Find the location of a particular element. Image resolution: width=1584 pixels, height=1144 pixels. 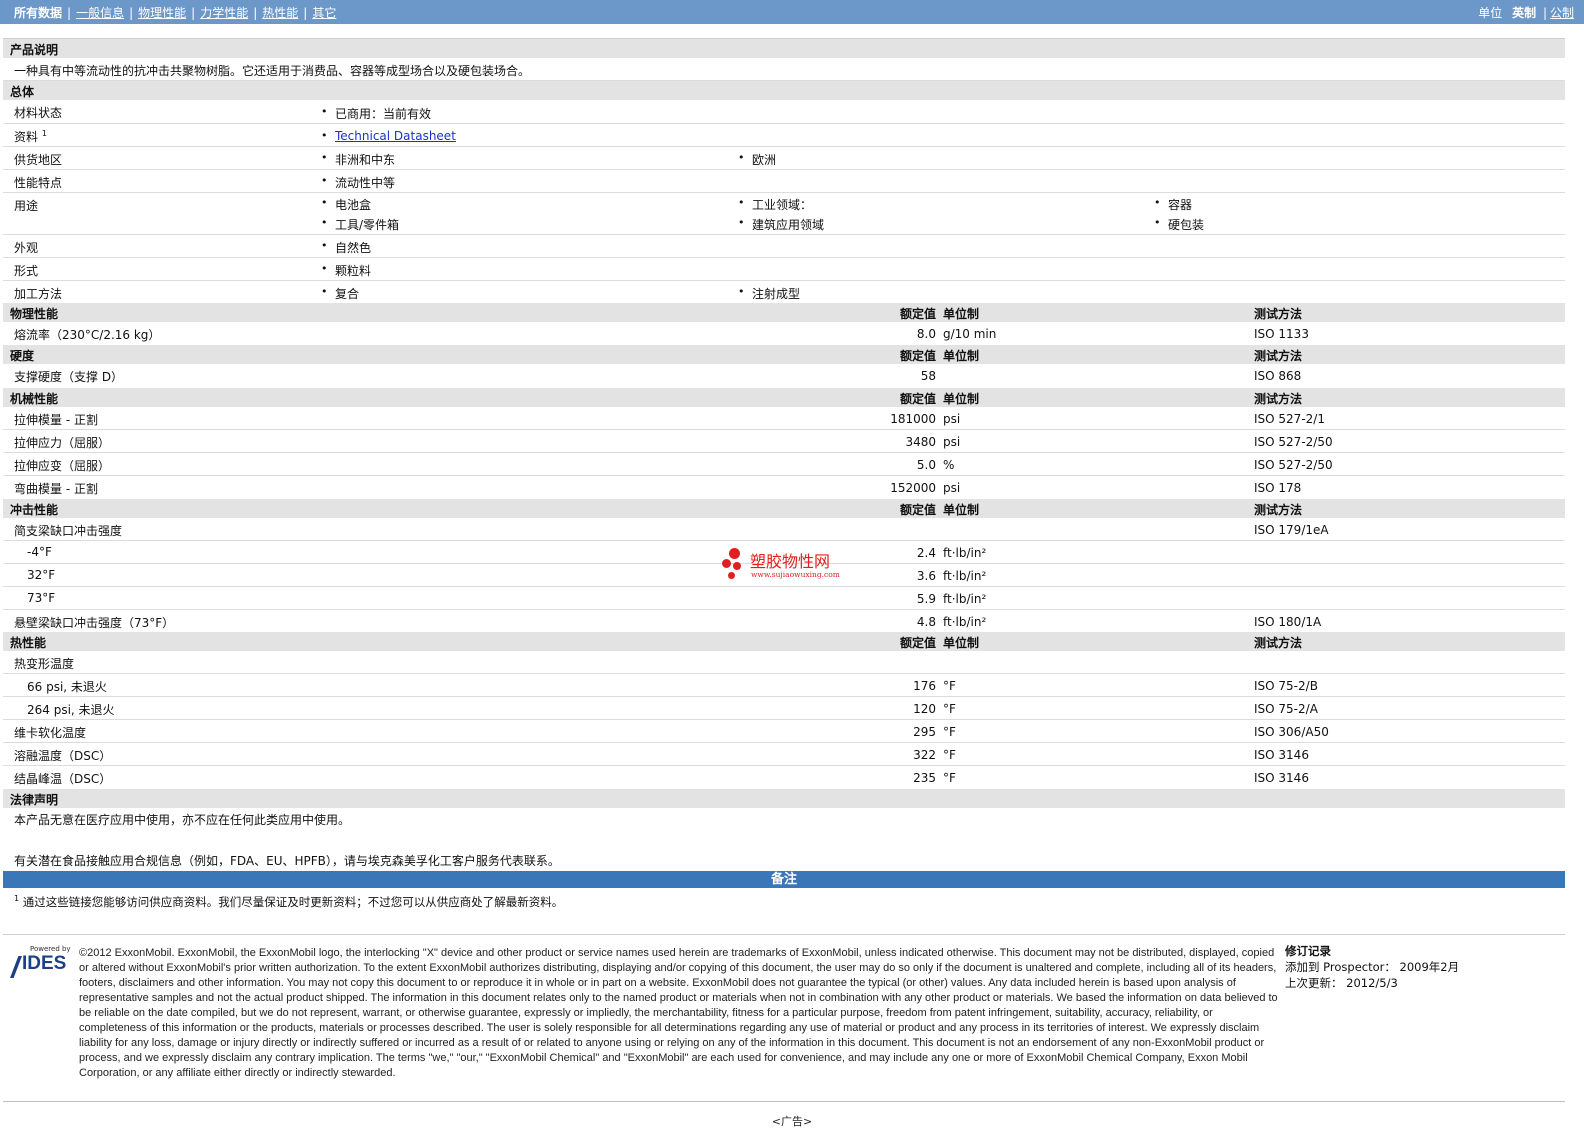

property-label: 溶融温度（DSC） is located at coordinates (63, 756).